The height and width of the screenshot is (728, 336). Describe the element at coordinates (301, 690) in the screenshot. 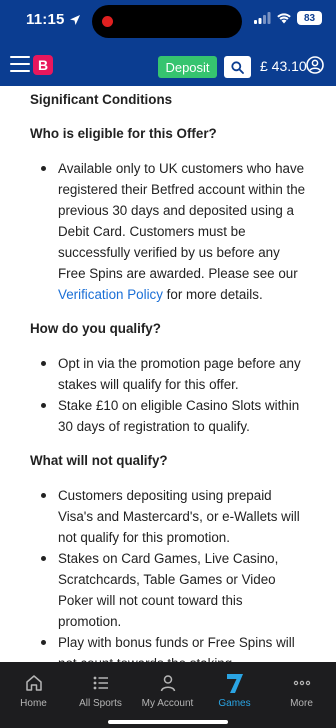

I see `nav-more: More` at that location.